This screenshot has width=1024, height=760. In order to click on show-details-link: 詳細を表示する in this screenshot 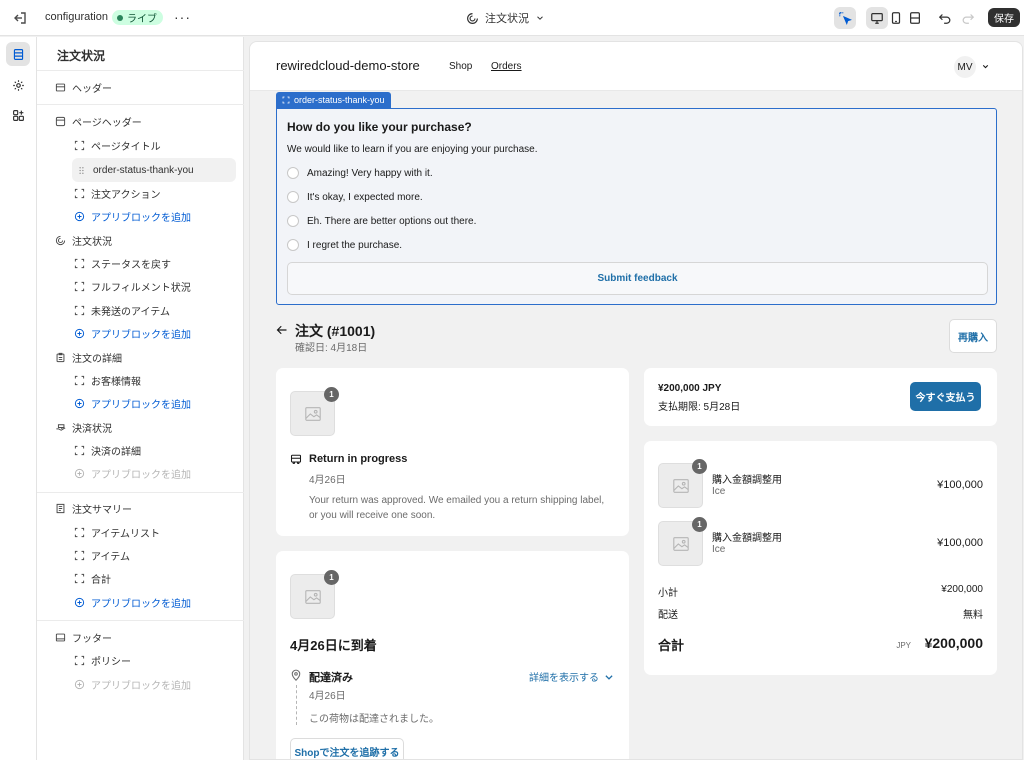, I will do `click(571, 676)`.